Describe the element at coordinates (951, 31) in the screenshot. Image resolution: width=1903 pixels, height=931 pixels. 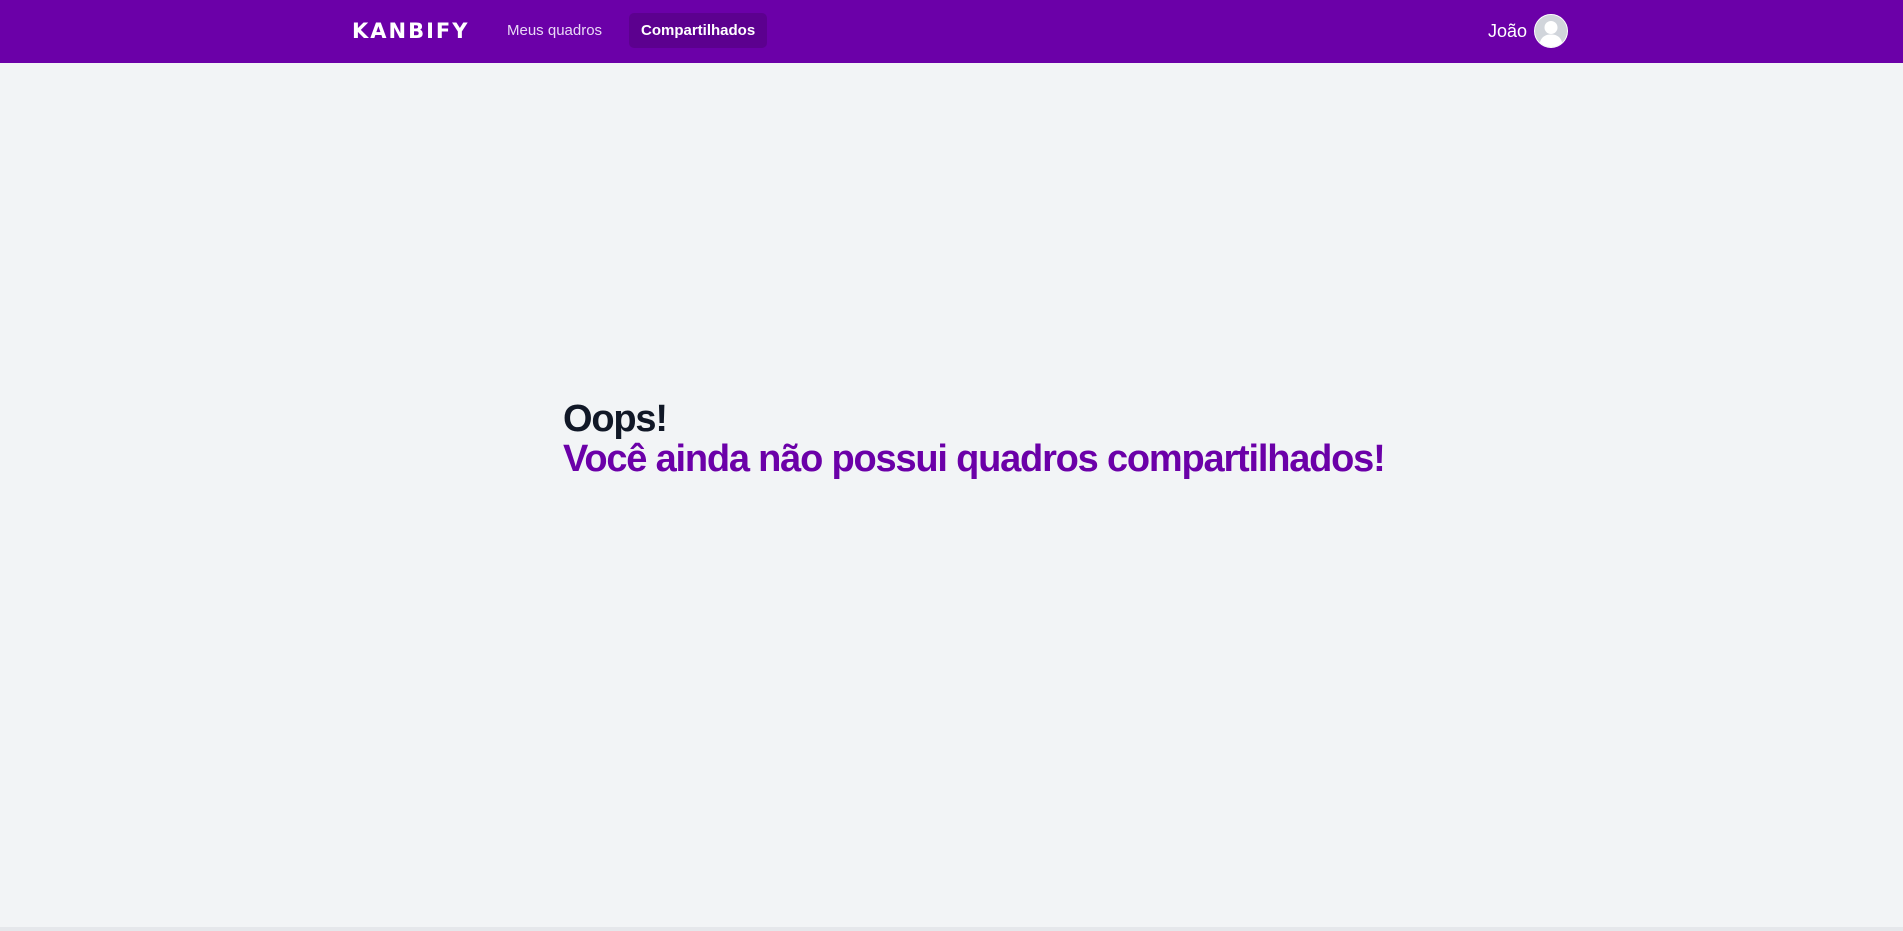
I see `top-navbar: KANBIFY Meus quadros Compartilhados João` at that location.